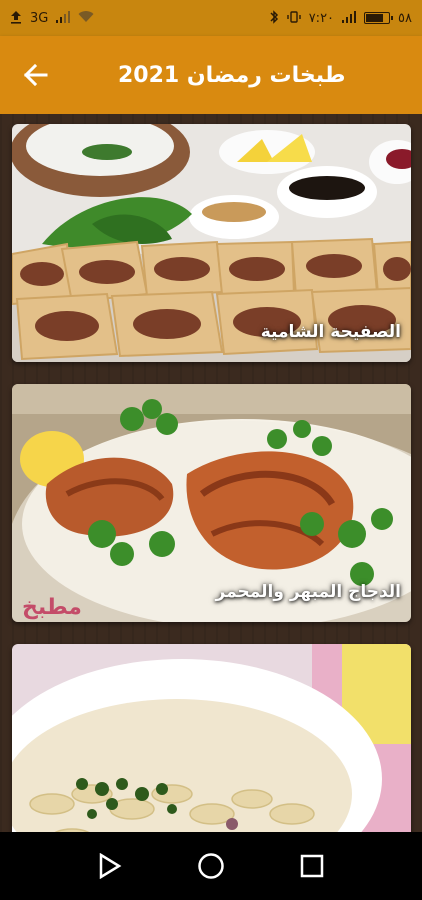  I want to click on back-button, so click(35, 75).